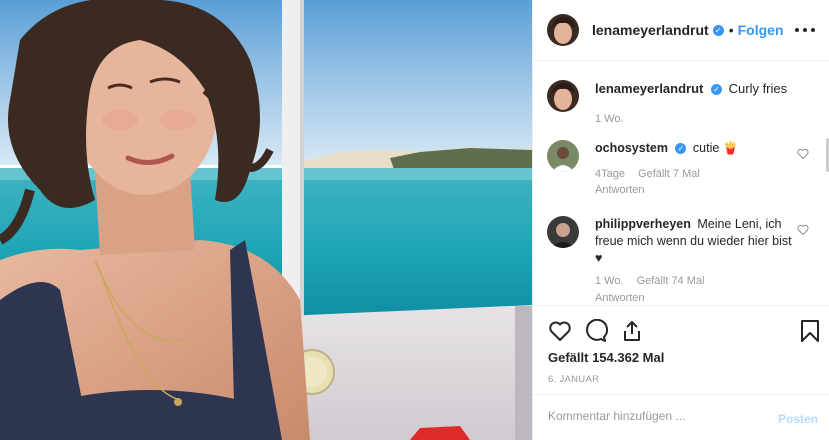 This screenshot has width=829, height=440. Describe the element at coordinates (758, 88) in the screenshot. I see `comment-text: Curly fries` at that location.